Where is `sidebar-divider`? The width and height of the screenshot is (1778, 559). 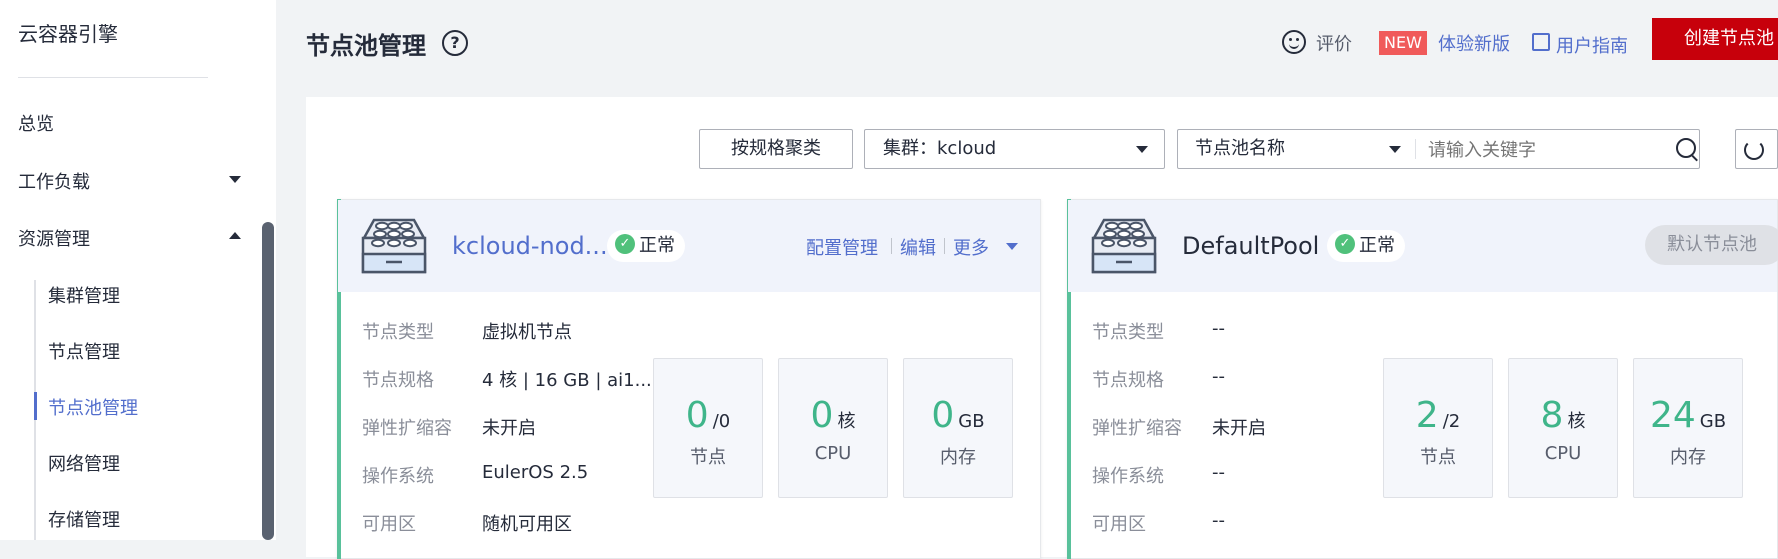 sidebar-divider is located at coordinates (113, 77).